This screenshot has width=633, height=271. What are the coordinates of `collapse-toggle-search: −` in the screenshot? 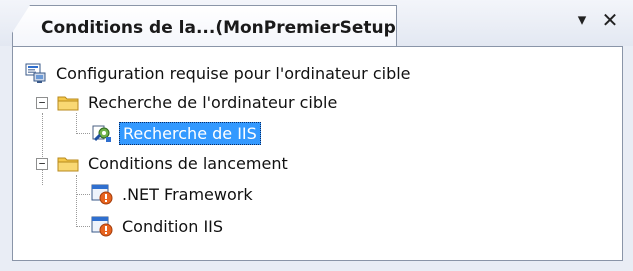 It's located at (42, 103).